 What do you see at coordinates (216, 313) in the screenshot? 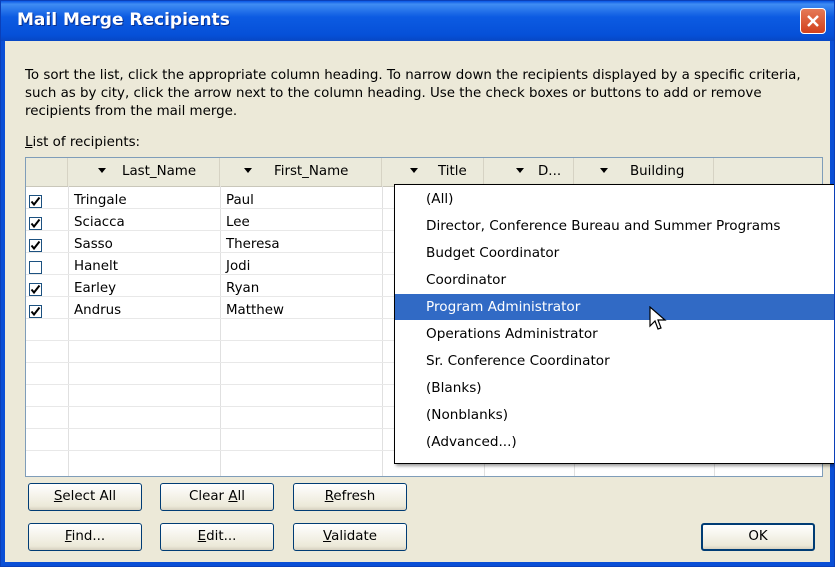
I see `table-row: Andrus Matthew` at bounding box center [216, 313].